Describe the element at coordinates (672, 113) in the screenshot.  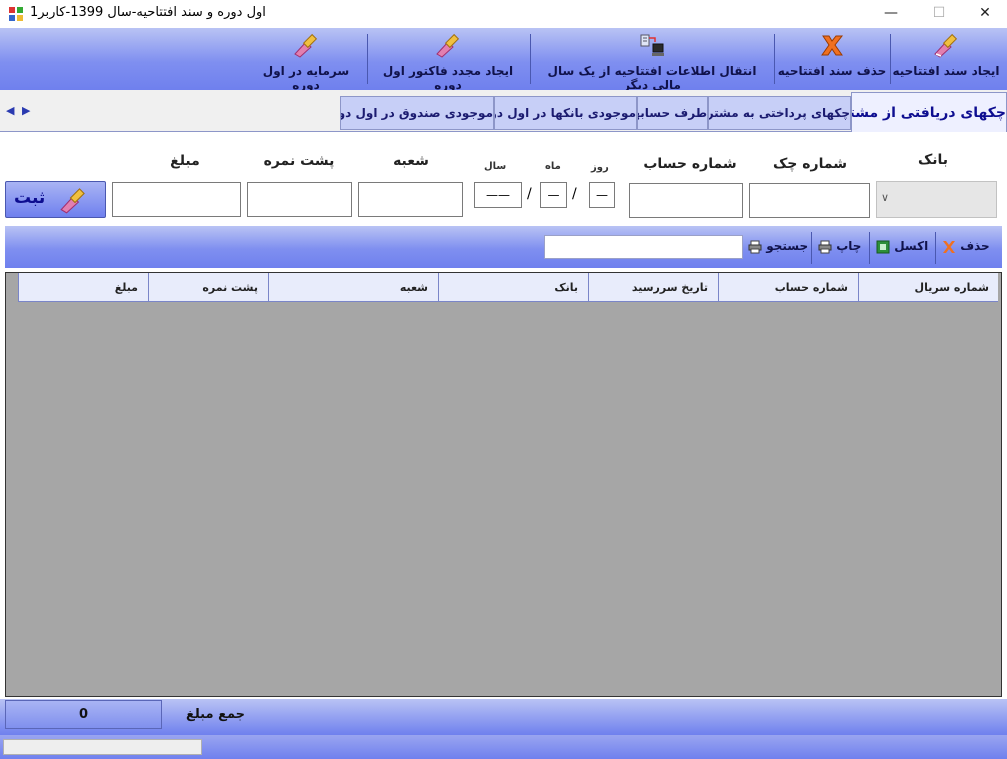
I see `tab-accounts: طرف حسابها` at that location.